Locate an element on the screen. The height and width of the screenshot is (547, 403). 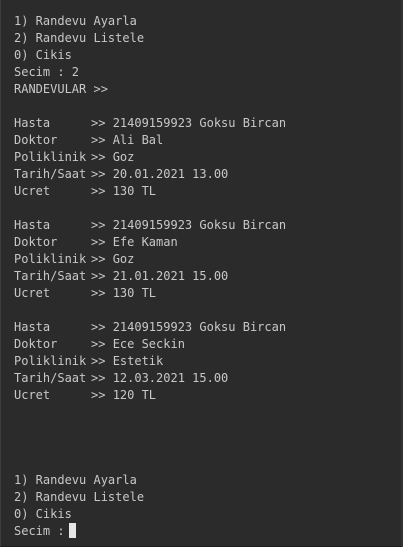
appointment-2-datetime-row: Tarih/Saat >> 21.01.2021 15.00 is located at coordinates (121, 276).